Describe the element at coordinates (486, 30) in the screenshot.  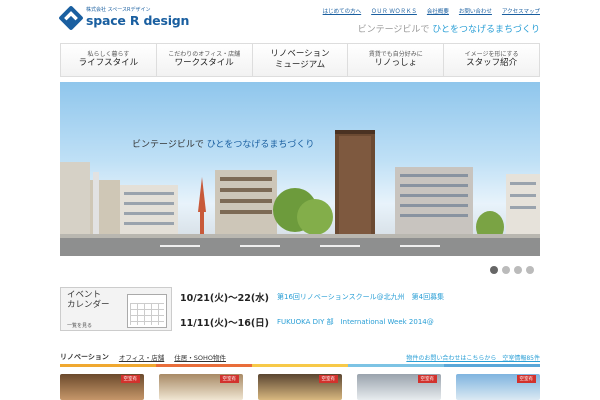
I see `tagline-part-b: ひとをつなげるまちづくり` at that location.